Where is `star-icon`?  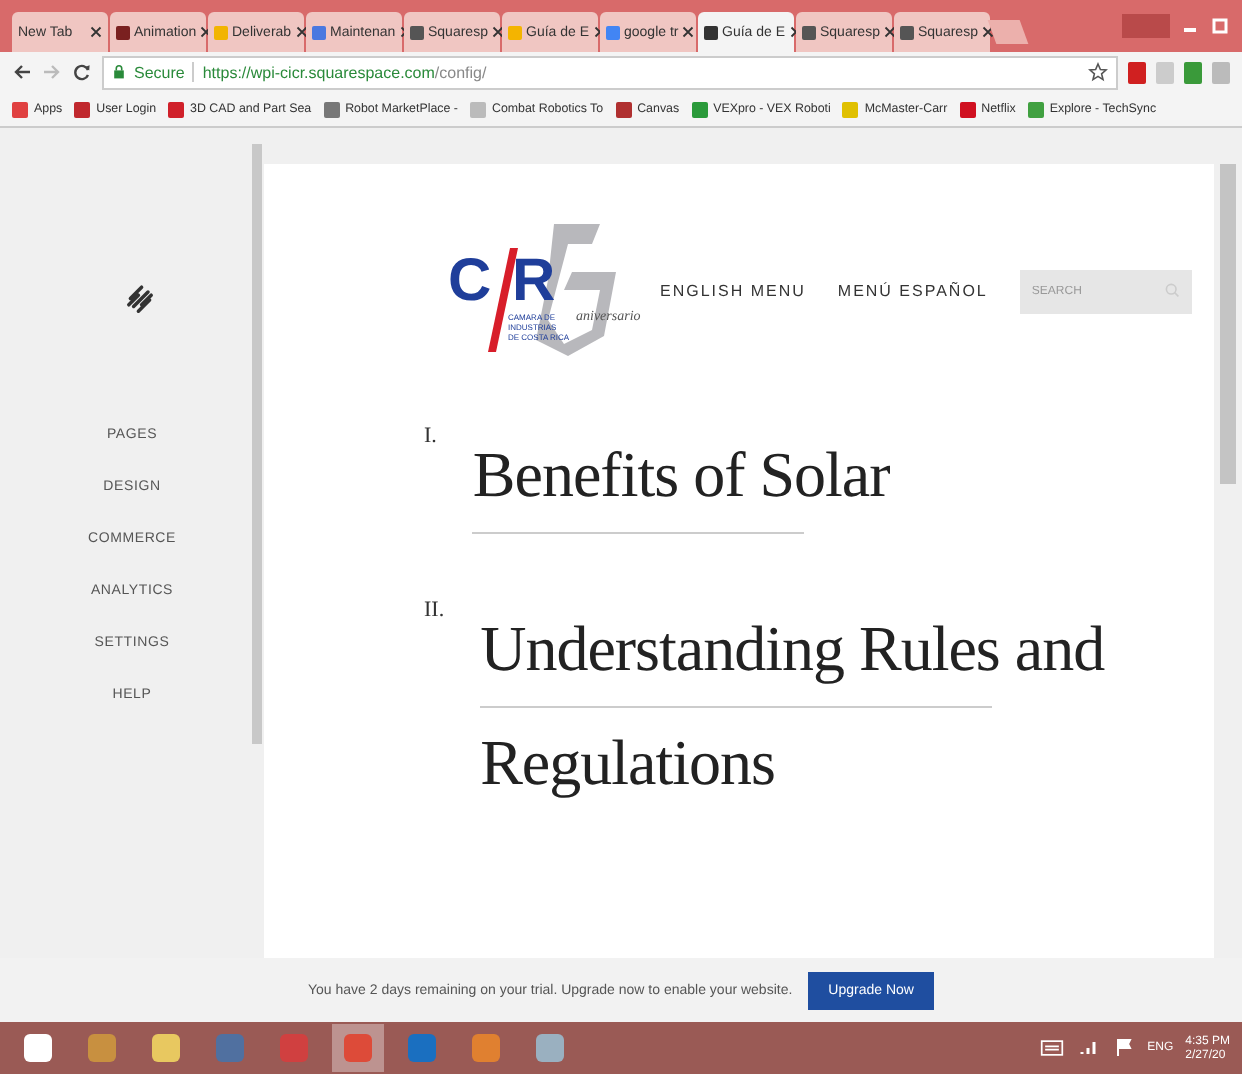
star-icon is located at coordinates (1098, 72).